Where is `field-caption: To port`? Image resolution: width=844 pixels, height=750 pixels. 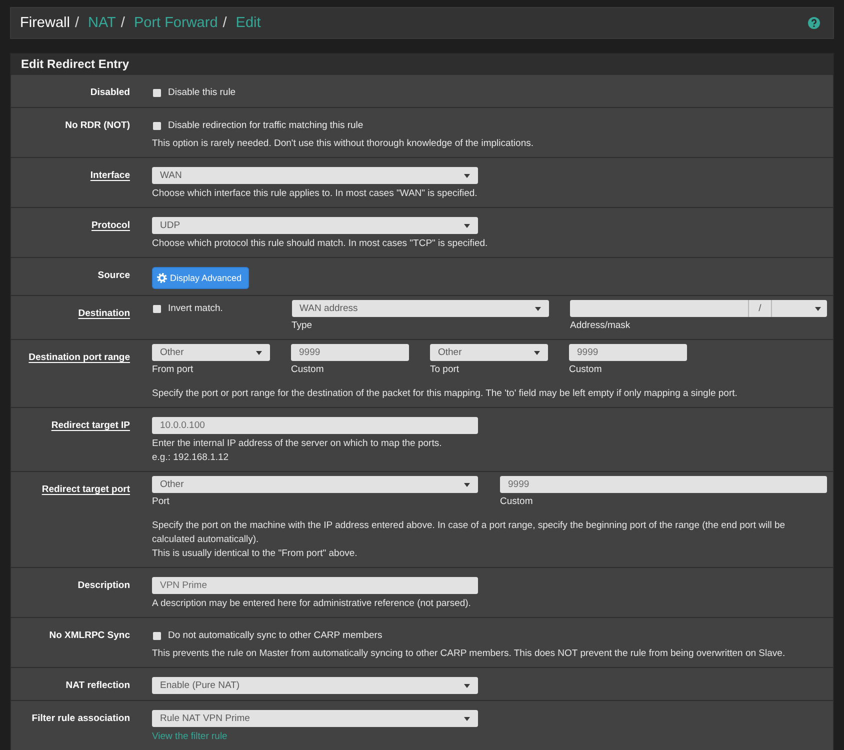 field-caption: To port is located at coordinates (445, 370).